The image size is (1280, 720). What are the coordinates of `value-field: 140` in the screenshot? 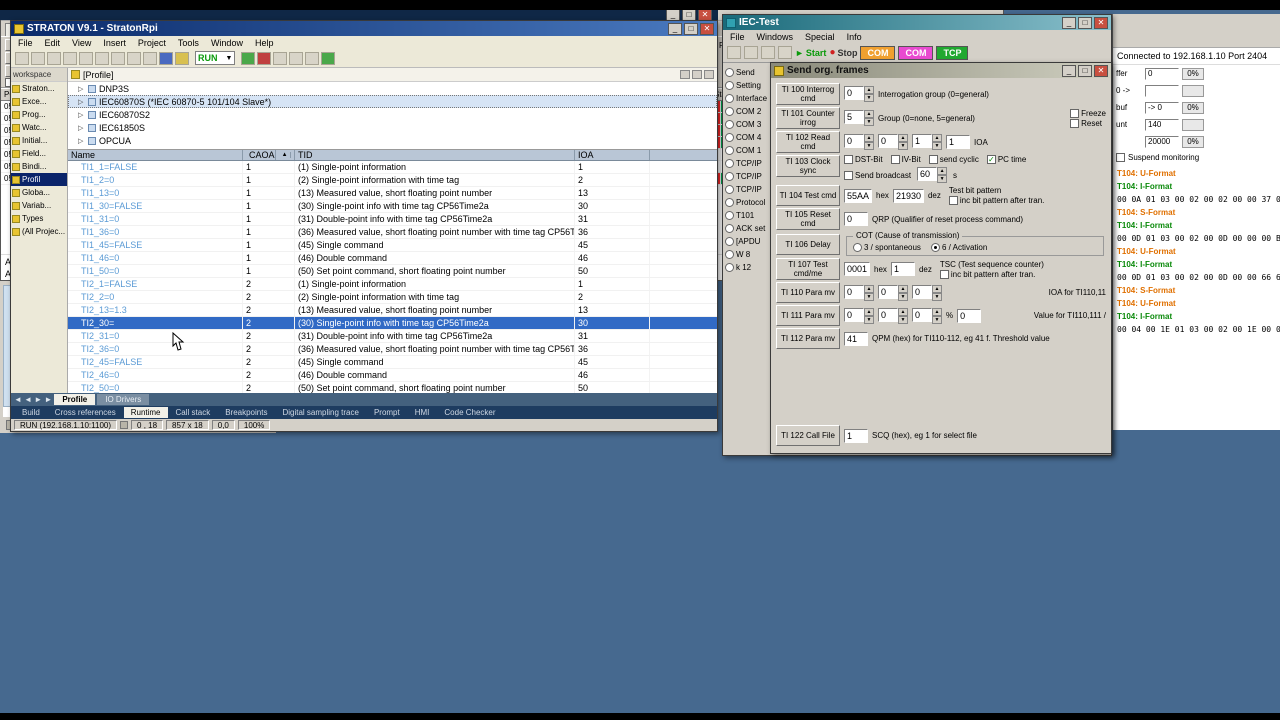 It's located at (1162, 124).